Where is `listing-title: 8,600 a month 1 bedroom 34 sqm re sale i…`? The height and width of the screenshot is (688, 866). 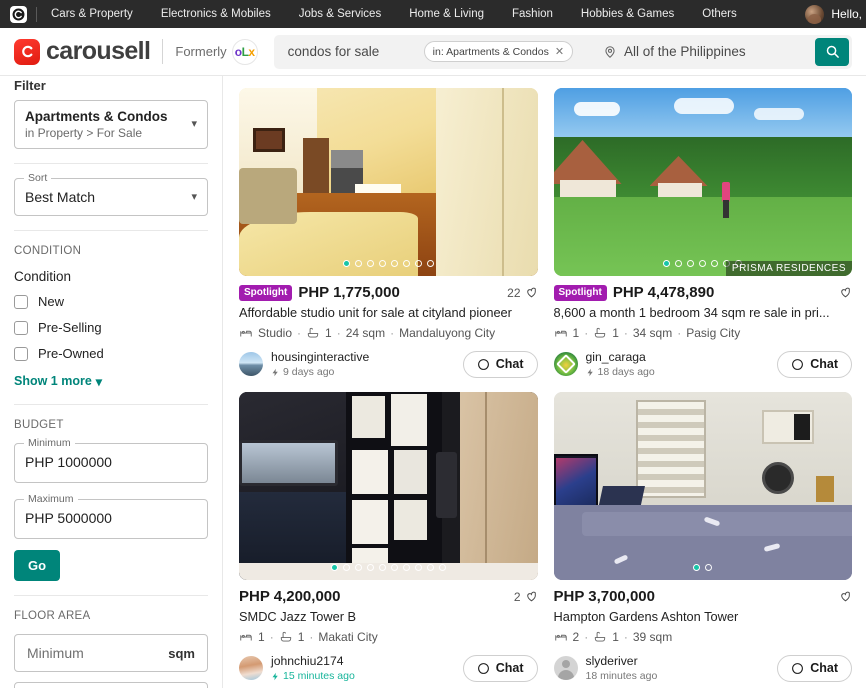 listing-title: 8,600 a month 1 bedroom 34 sqm re sale i… is located at coordinates (703, 312).